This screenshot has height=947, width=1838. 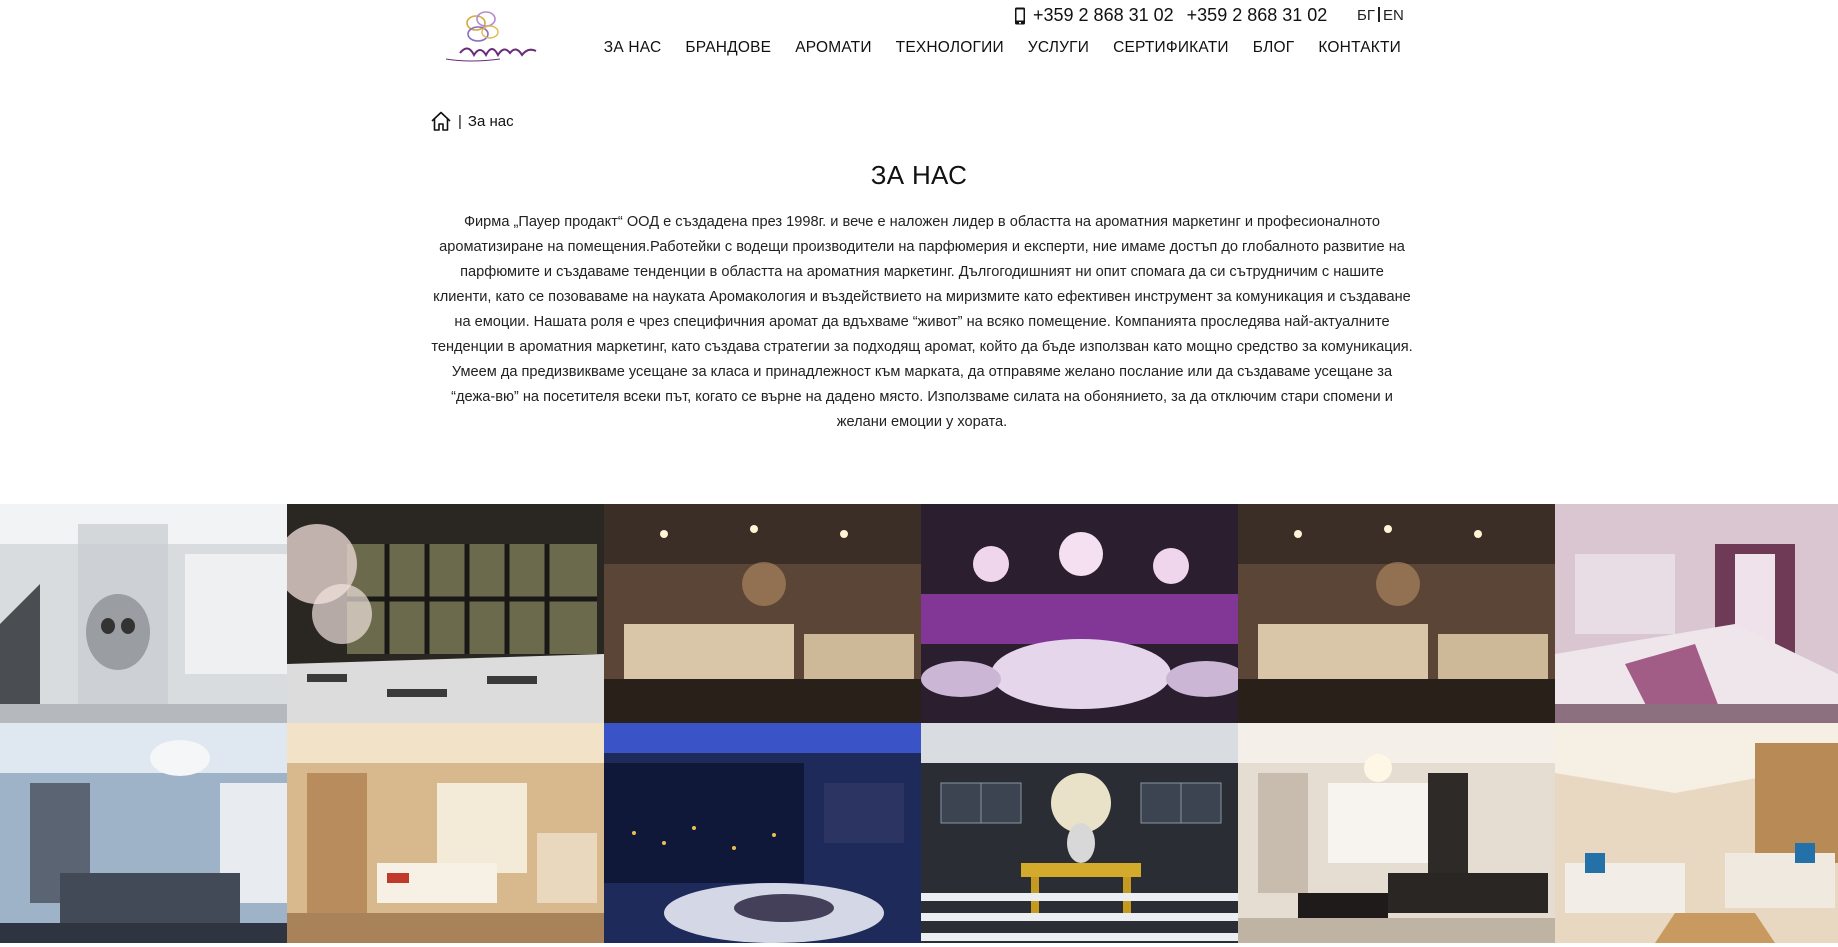 I want to click on photo-white-livingroom, so click(x=1396, y=833).